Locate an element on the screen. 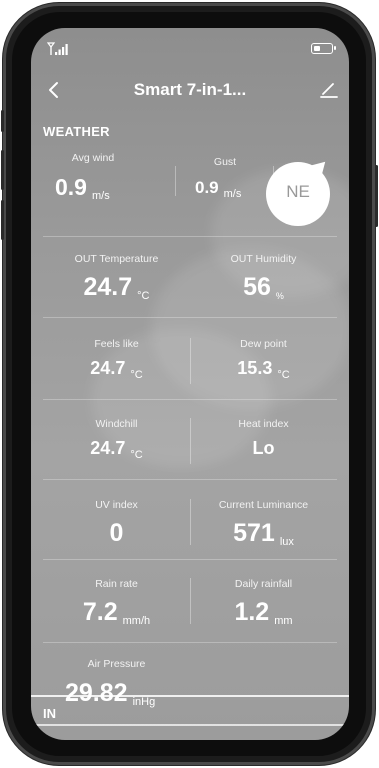 This screenshot has width=379, height=768. avg-wind-block: Avg wind is located at coordinates (93, 158).